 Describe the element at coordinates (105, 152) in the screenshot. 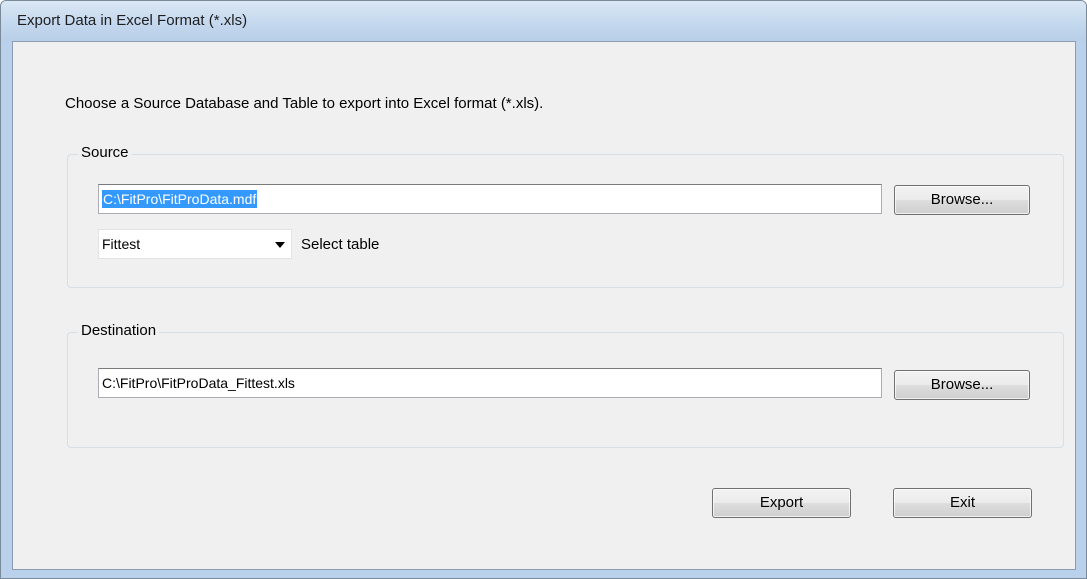

I see `source-group-legend: Source` at that location.